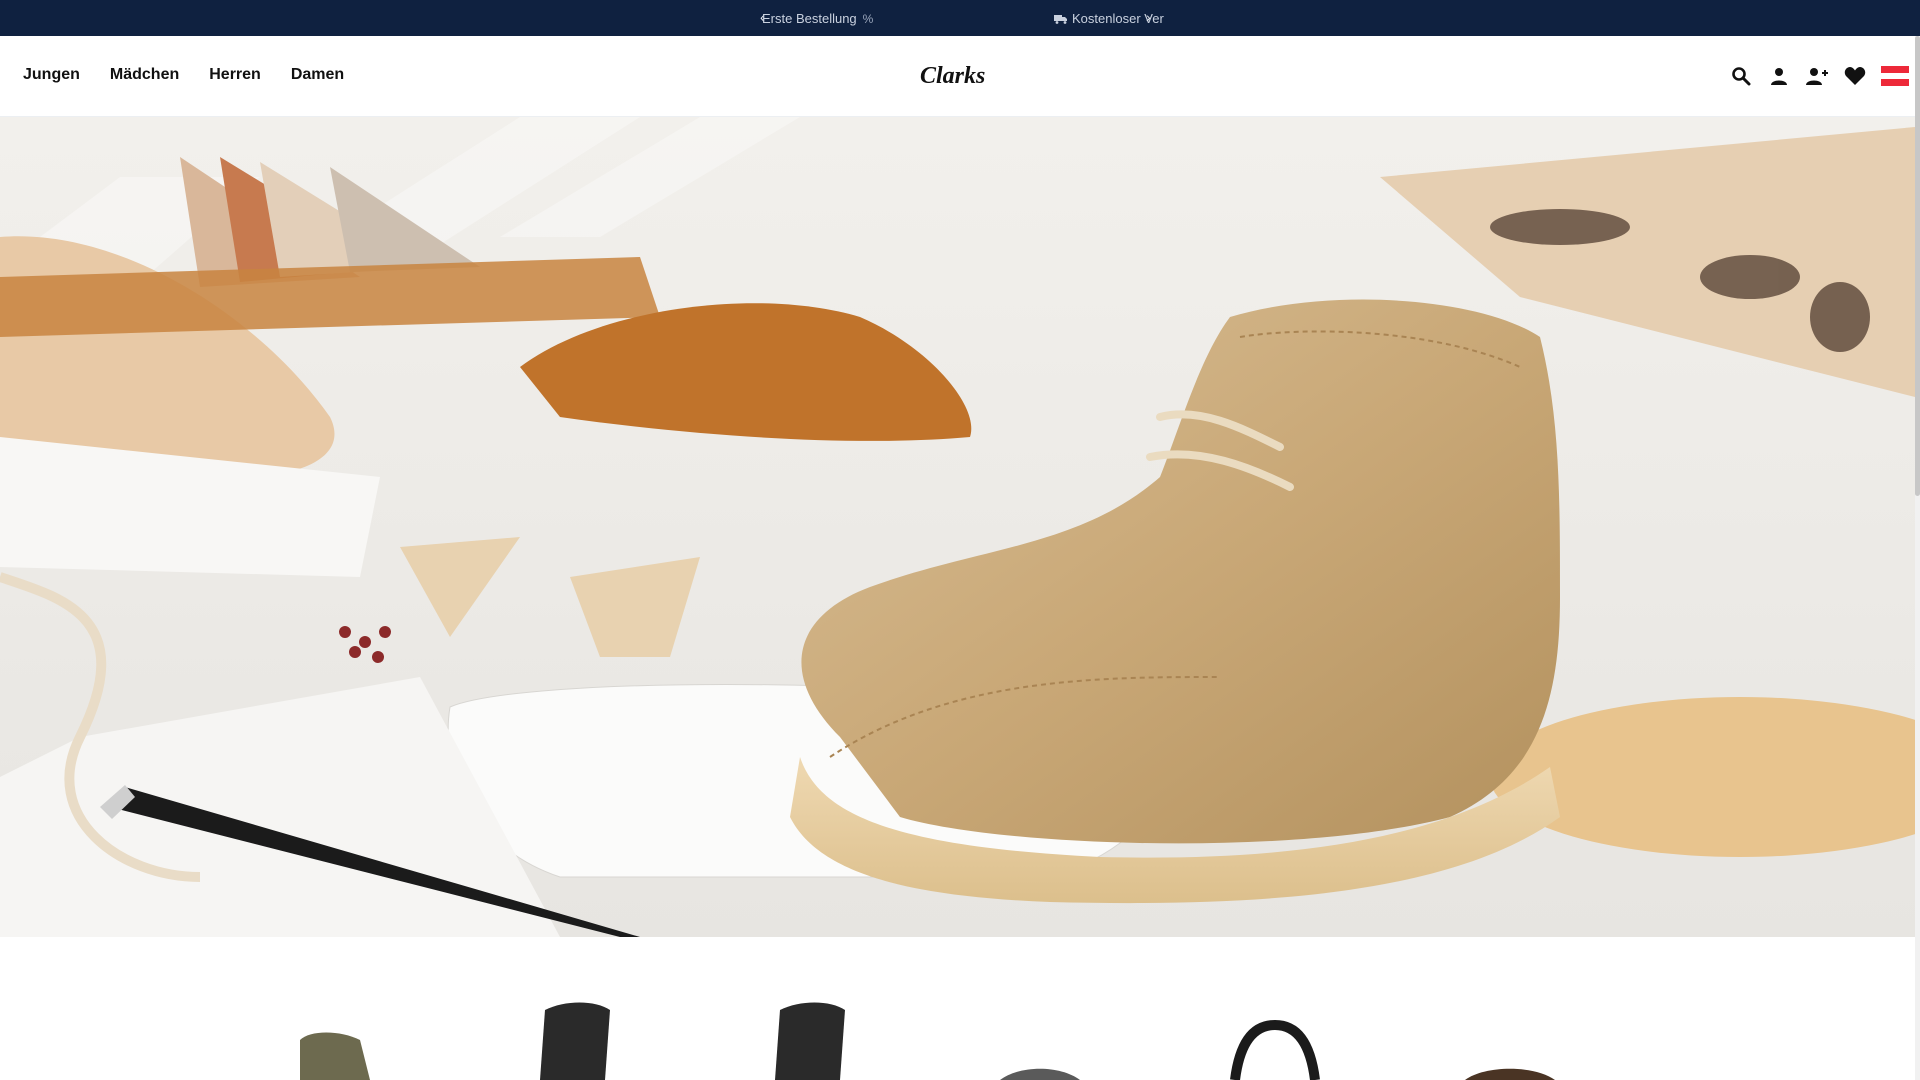 The width and height of the screenshot is (1920, 1080). I want to click on nav-item-maedchen: Mädchen, so click(144, 75).